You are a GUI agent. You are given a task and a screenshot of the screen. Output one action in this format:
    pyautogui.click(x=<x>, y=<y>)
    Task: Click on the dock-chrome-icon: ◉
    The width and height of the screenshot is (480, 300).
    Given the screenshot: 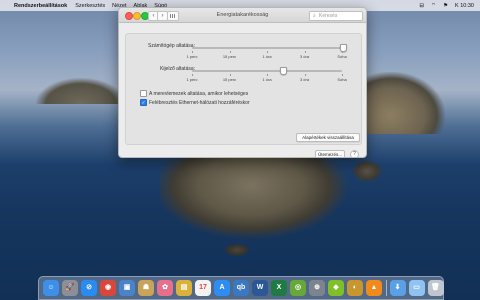 What is the action you would take?
    pyautogui.click(x=108, y=288)
    